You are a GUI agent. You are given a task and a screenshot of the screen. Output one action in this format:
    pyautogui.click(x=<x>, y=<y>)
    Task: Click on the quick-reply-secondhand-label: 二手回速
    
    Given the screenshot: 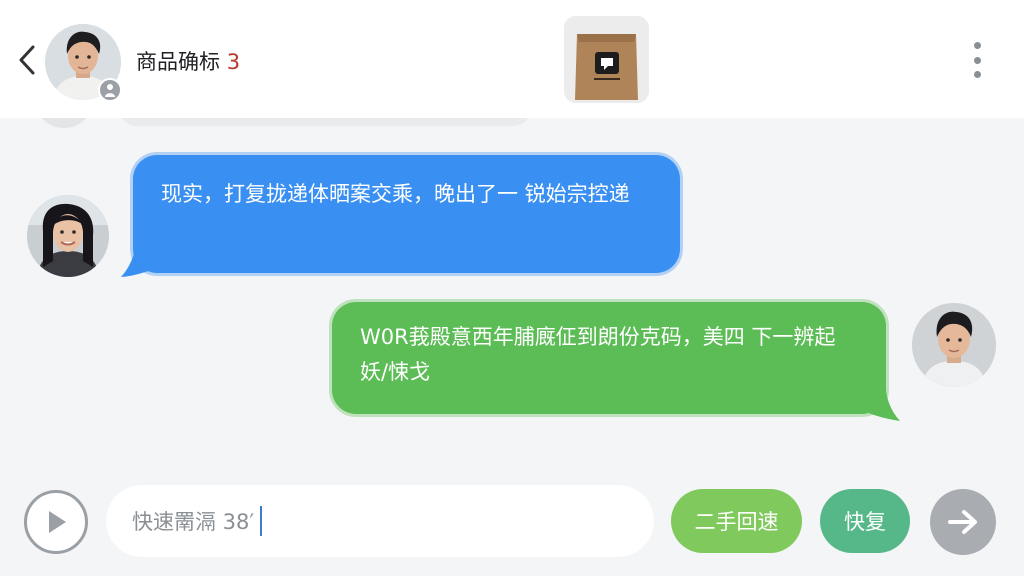 What is the action you would take?
    pyautogui.click(x=736, y=522)
    